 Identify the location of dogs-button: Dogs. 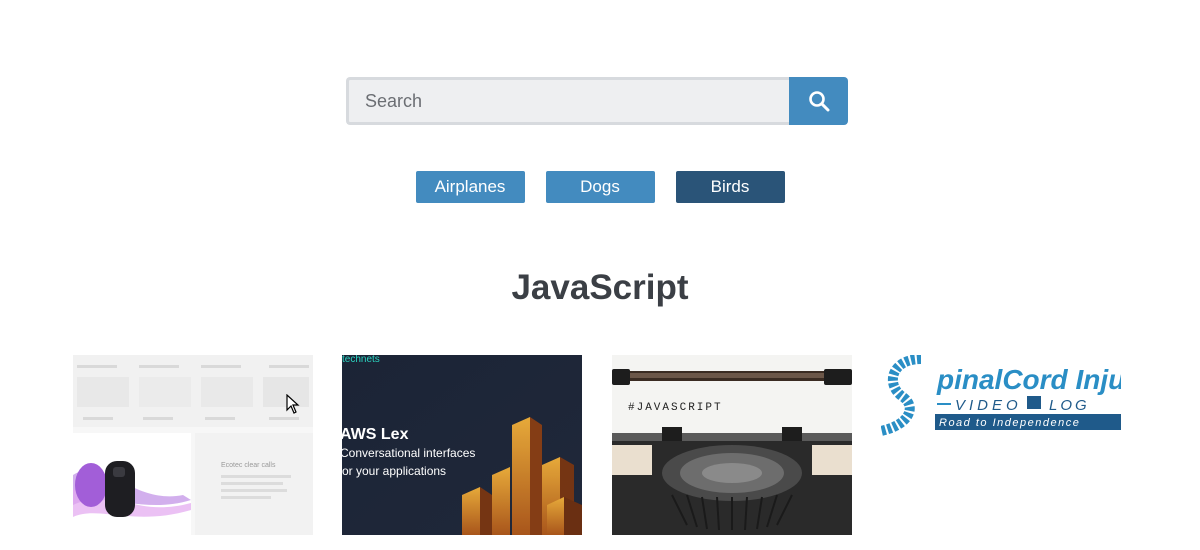
(600, 187).